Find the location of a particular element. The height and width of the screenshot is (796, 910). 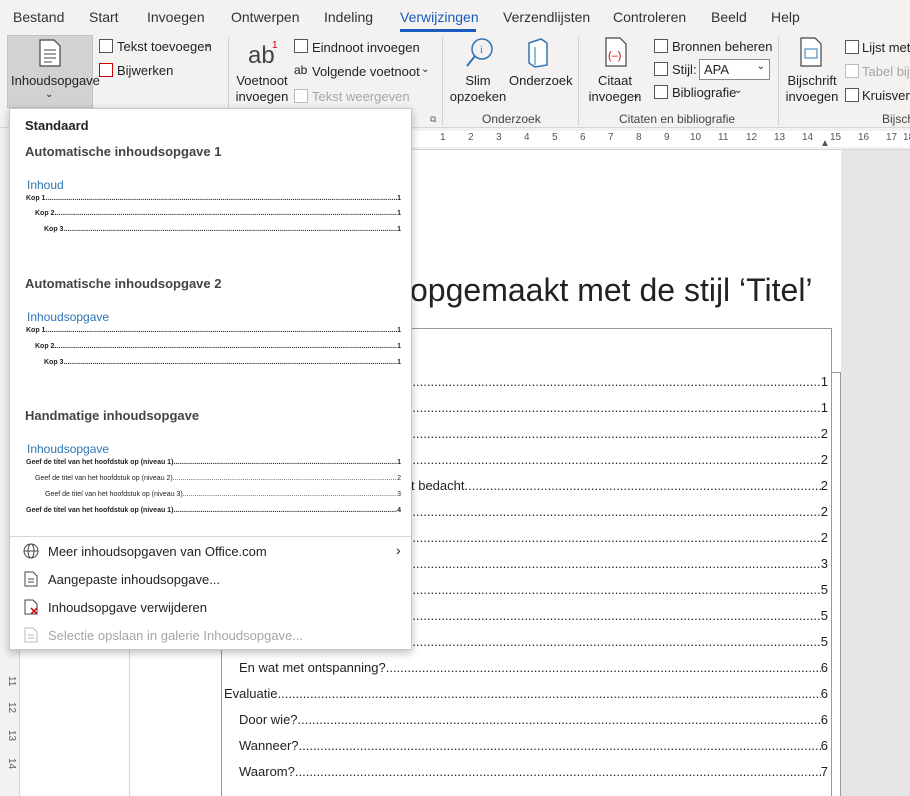

indent-marker-icon: ▲ is located at coordinates (825, 143).